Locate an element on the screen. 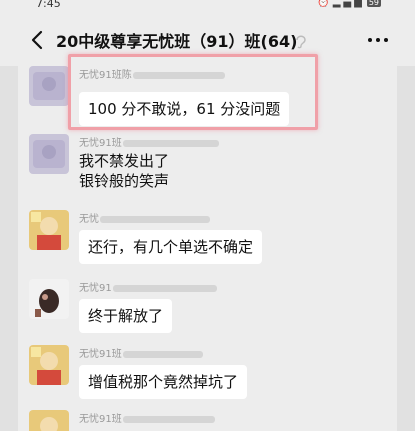  sender-name: 无忧 is located at coordinates (144, 217).